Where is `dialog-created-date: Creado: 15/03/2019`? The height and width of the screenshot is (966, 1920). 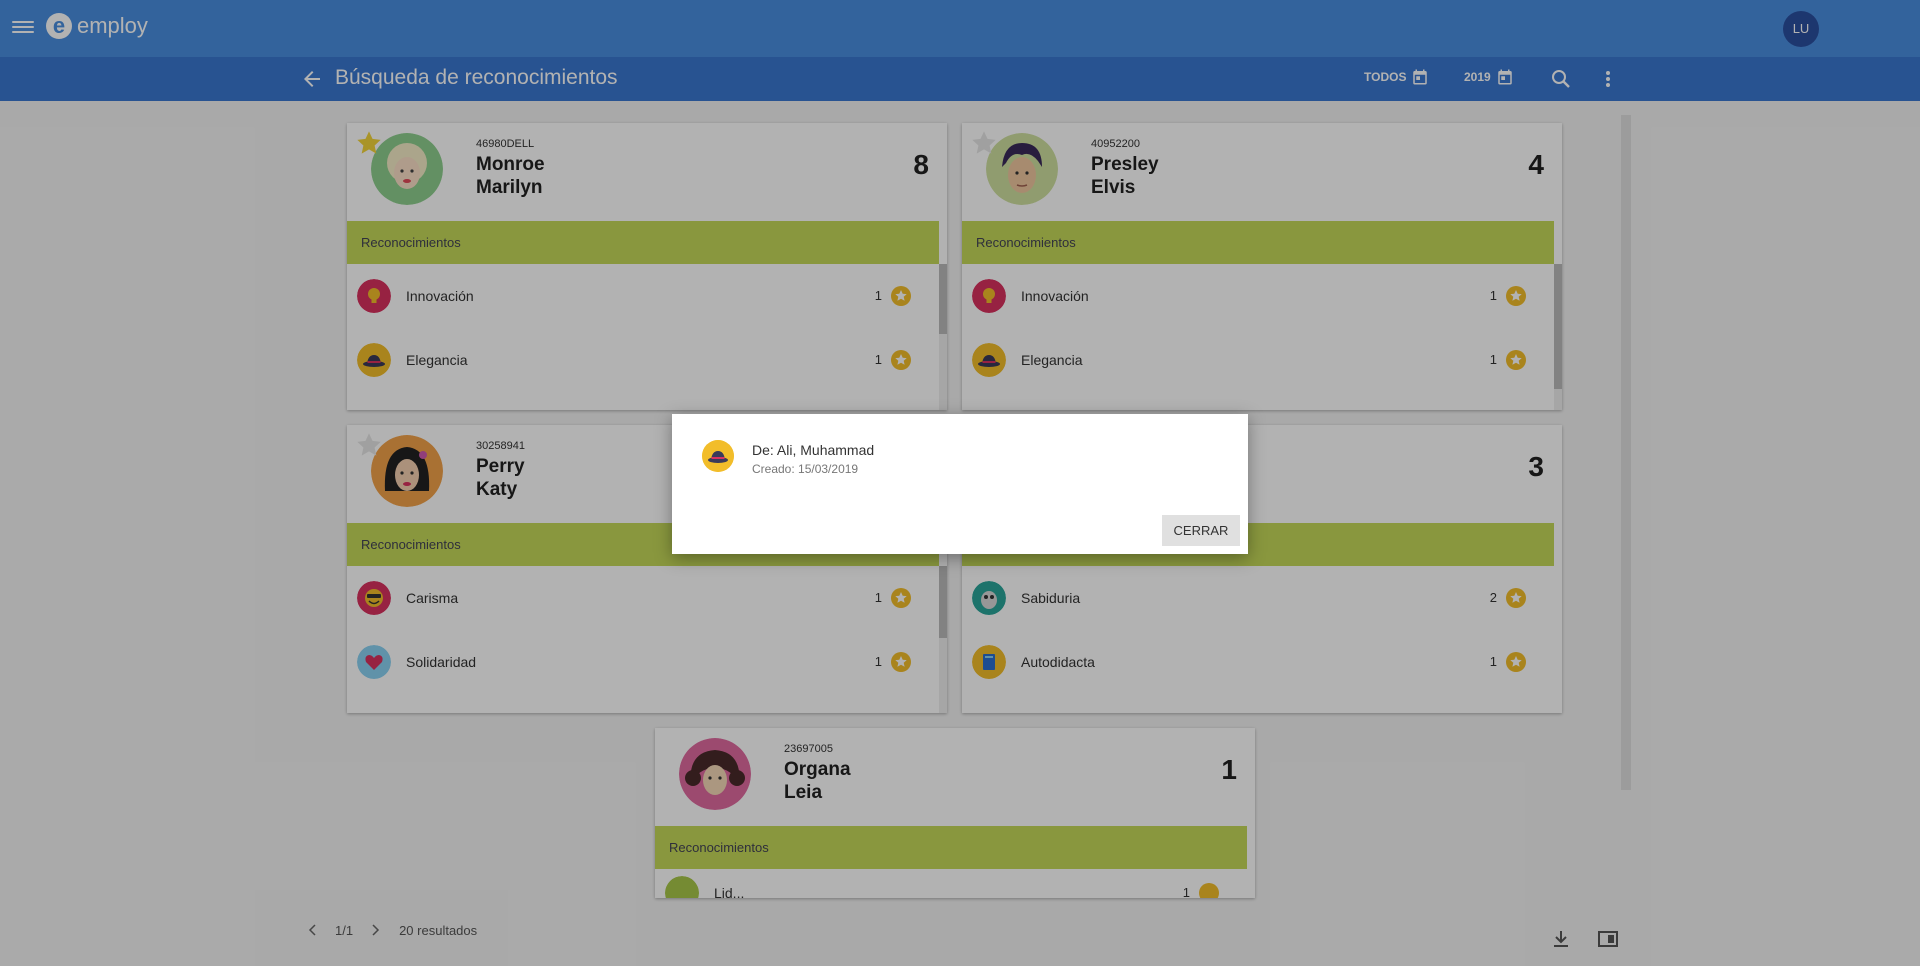
dialog-created-date: Creado: 15/03/2019 is located at coordinates (805, 469).